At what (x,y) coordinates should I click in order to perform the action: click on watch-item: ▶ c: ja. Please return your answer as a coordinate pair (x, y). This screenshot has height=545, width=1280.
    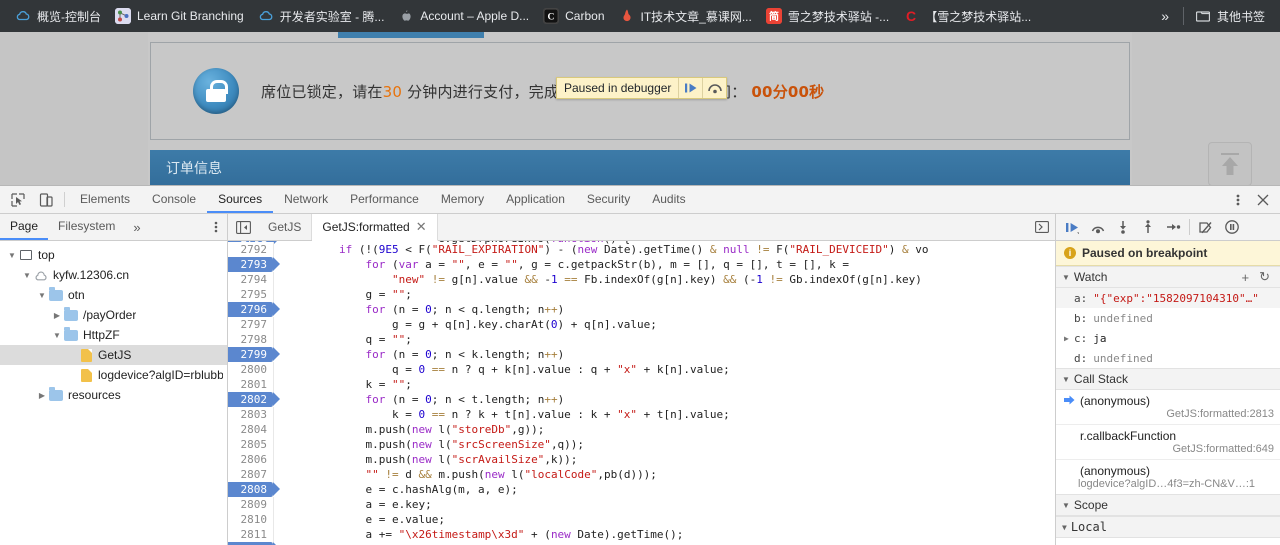
    Looking at the image, I should click on (1168, 338).